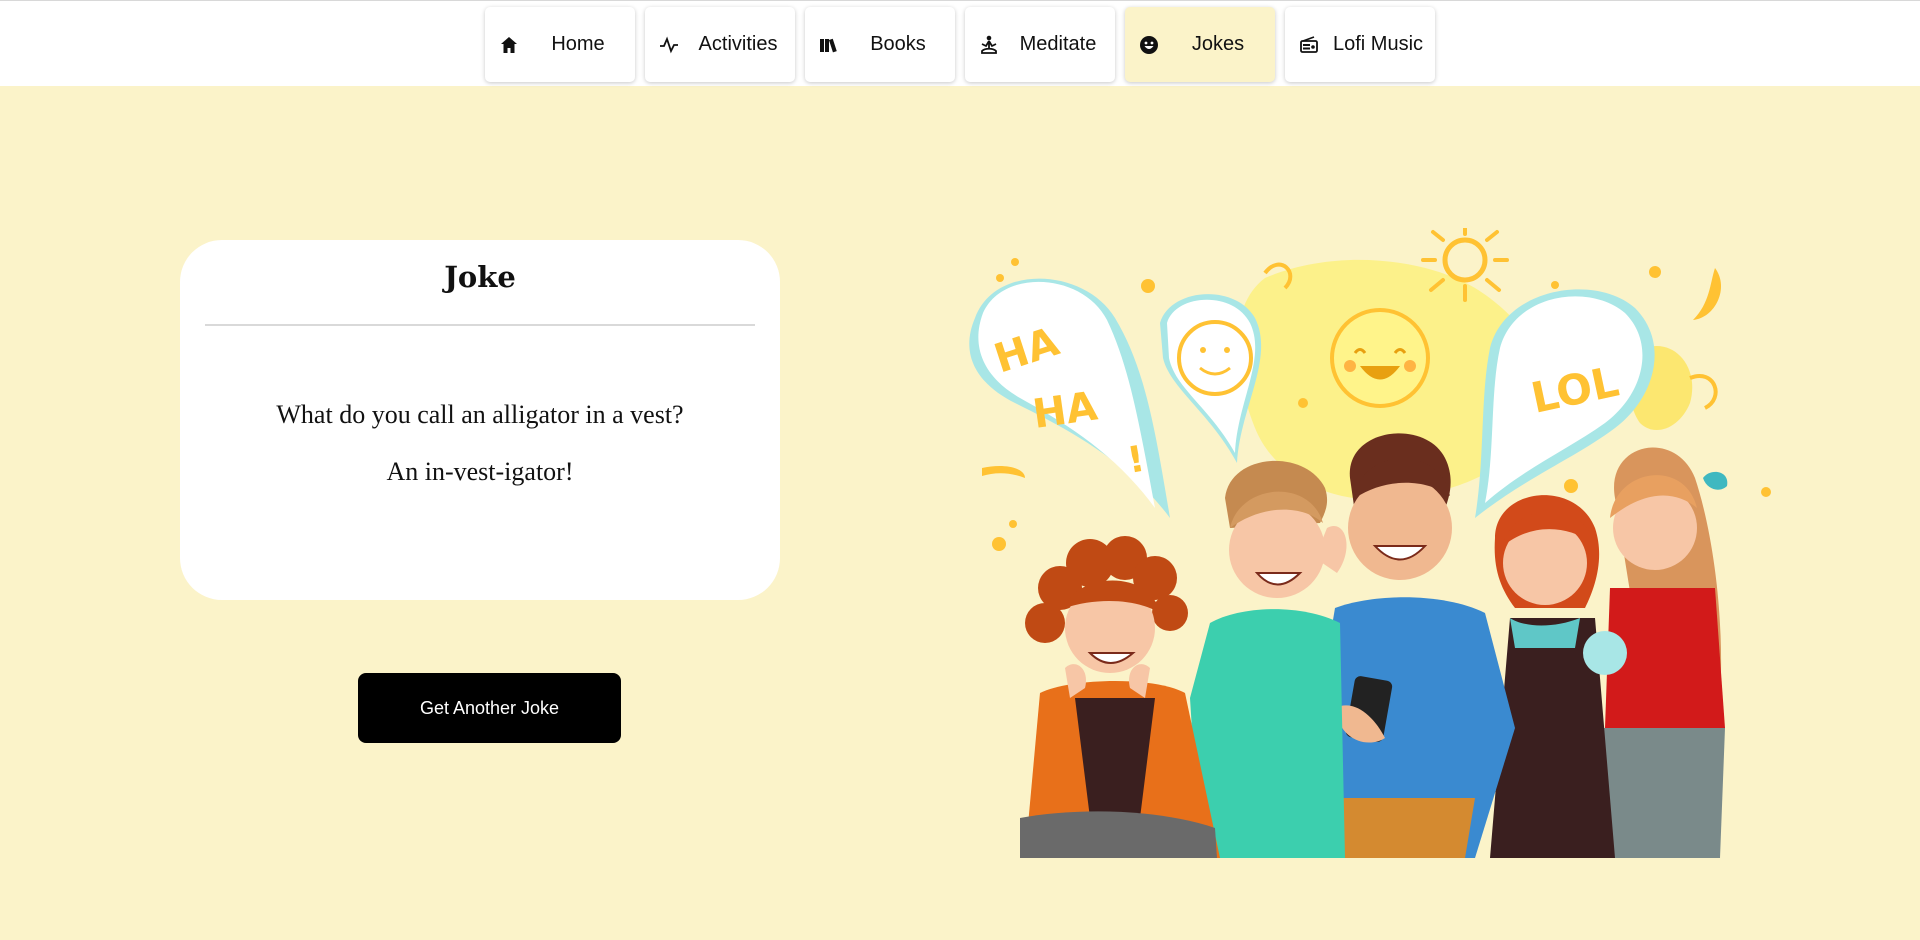 The height and width of the screenshot is (940, 1920). I want to click on nav-label-lofi-music: Lofi Music, so click(1378, 44).